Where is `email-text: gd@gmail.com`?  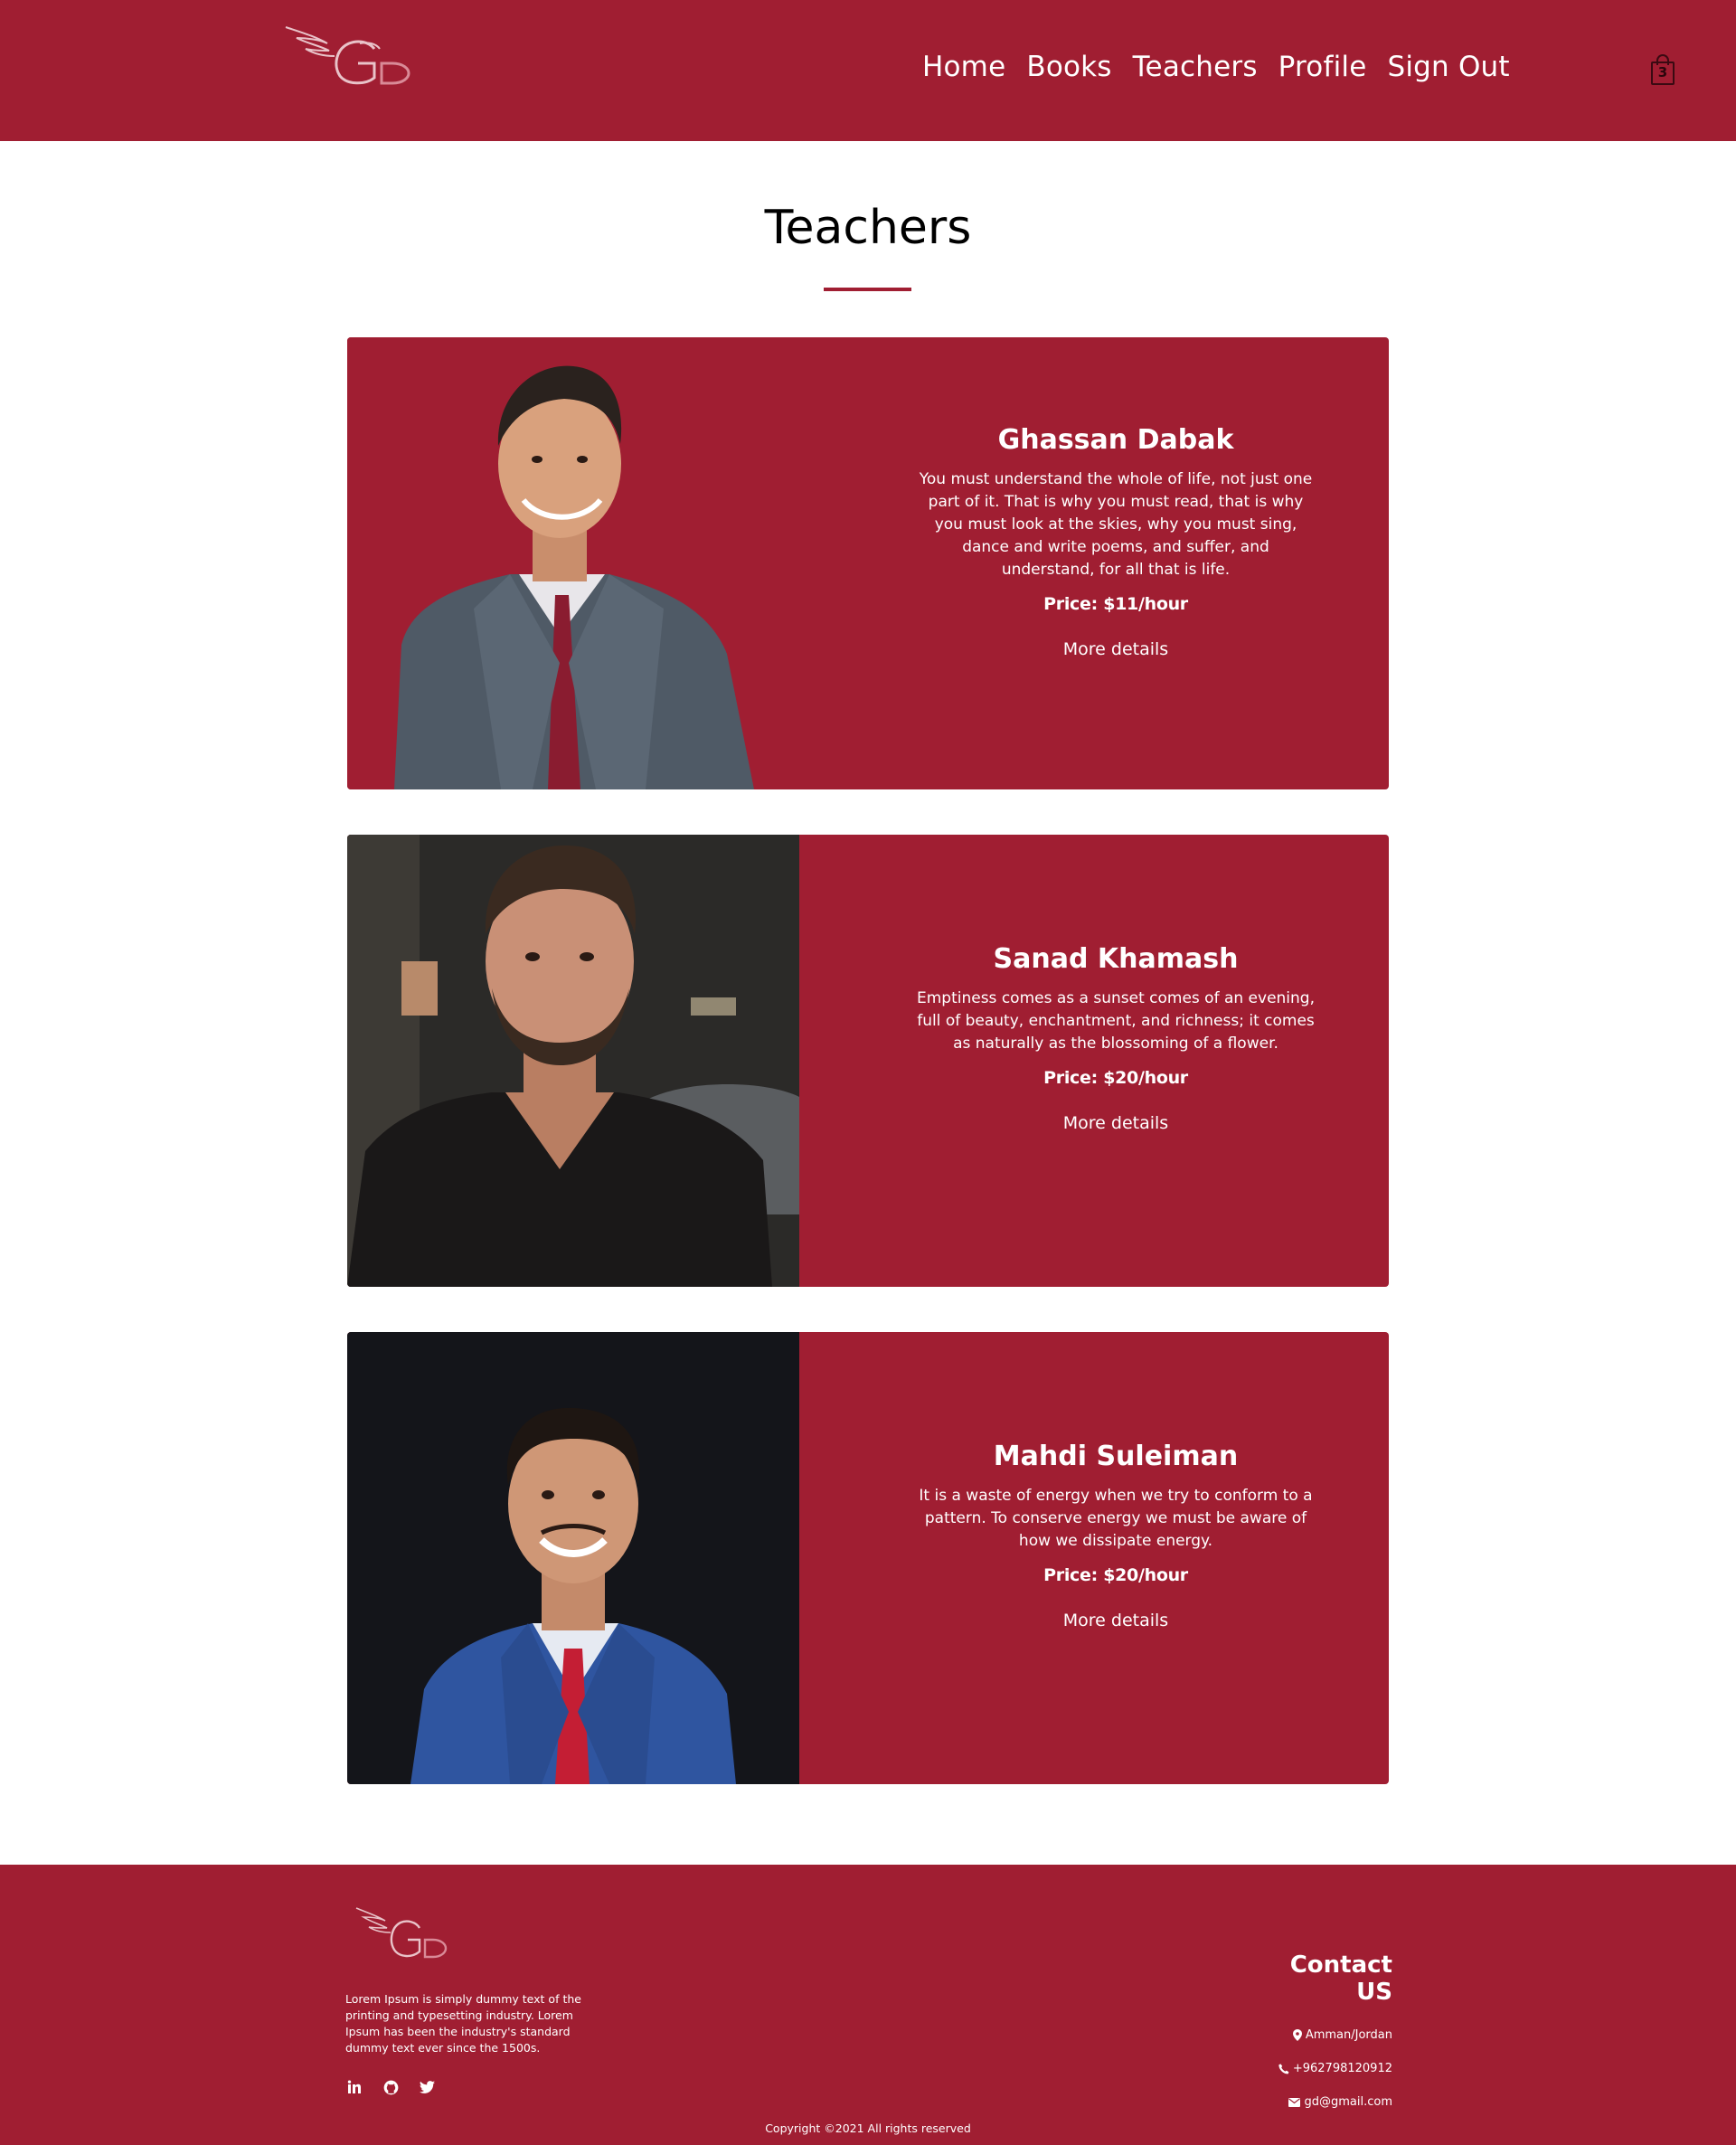 email-text: gd@gmail.com is located at coordinates (1348, 2102).